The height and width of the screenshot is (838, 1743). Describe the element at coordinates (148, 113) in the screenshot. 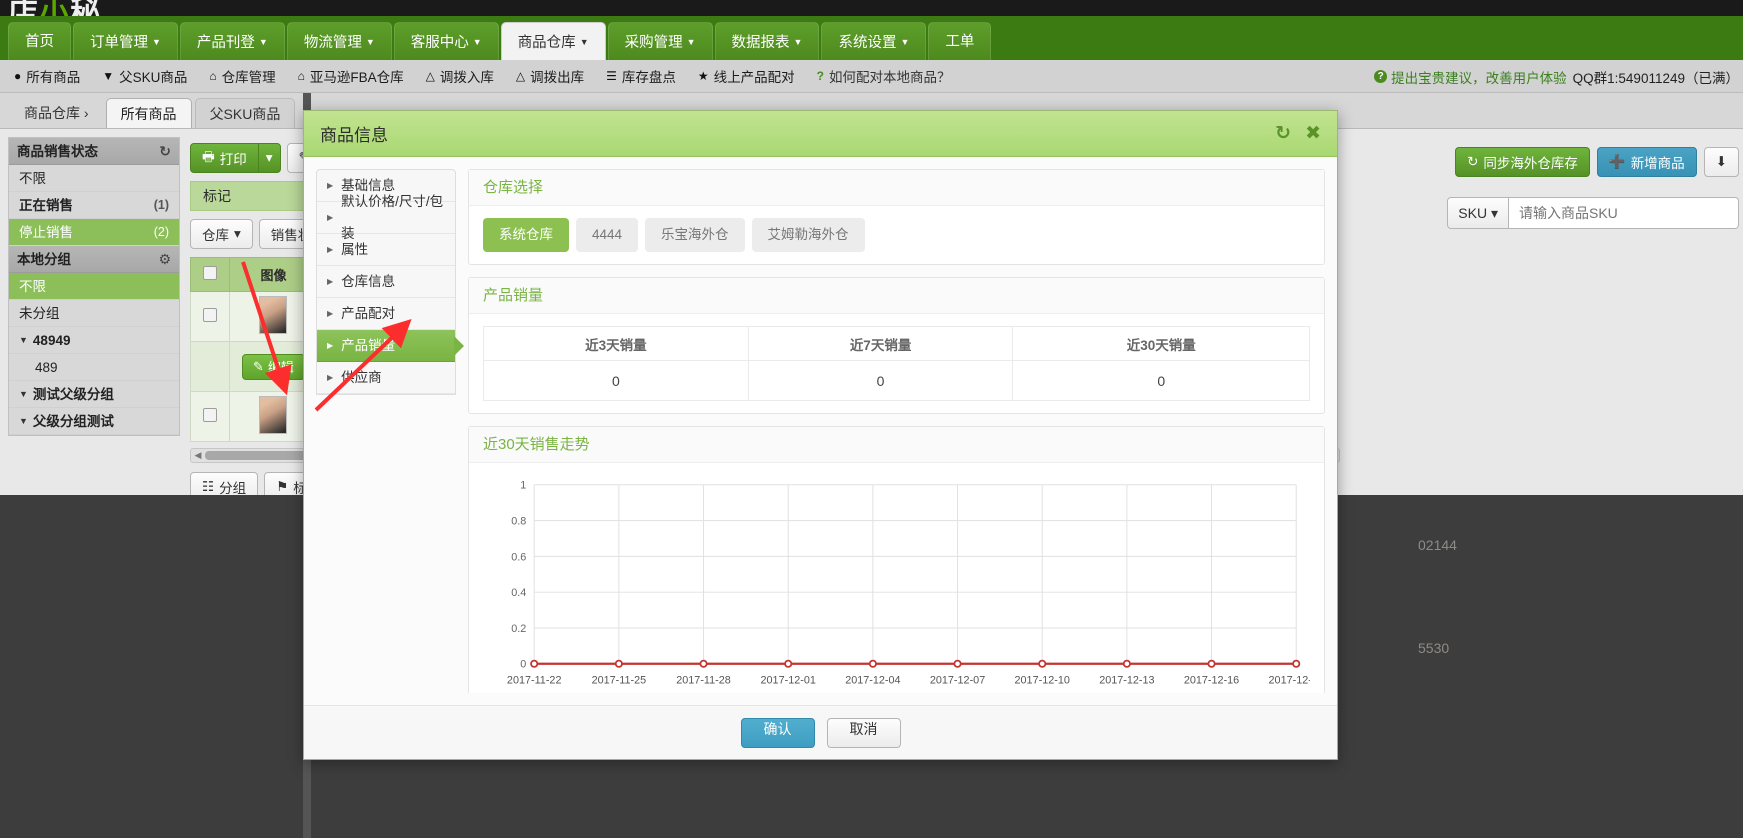

I see `tab-all-products: 所有商品` at that location.